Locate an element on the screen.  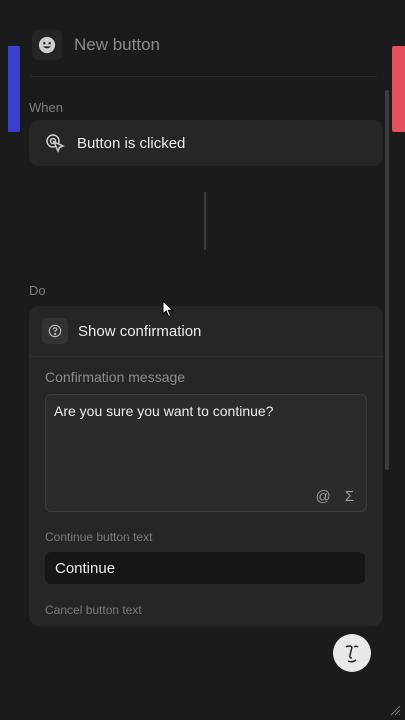
scrollbar is located at coordinates (387, 280).